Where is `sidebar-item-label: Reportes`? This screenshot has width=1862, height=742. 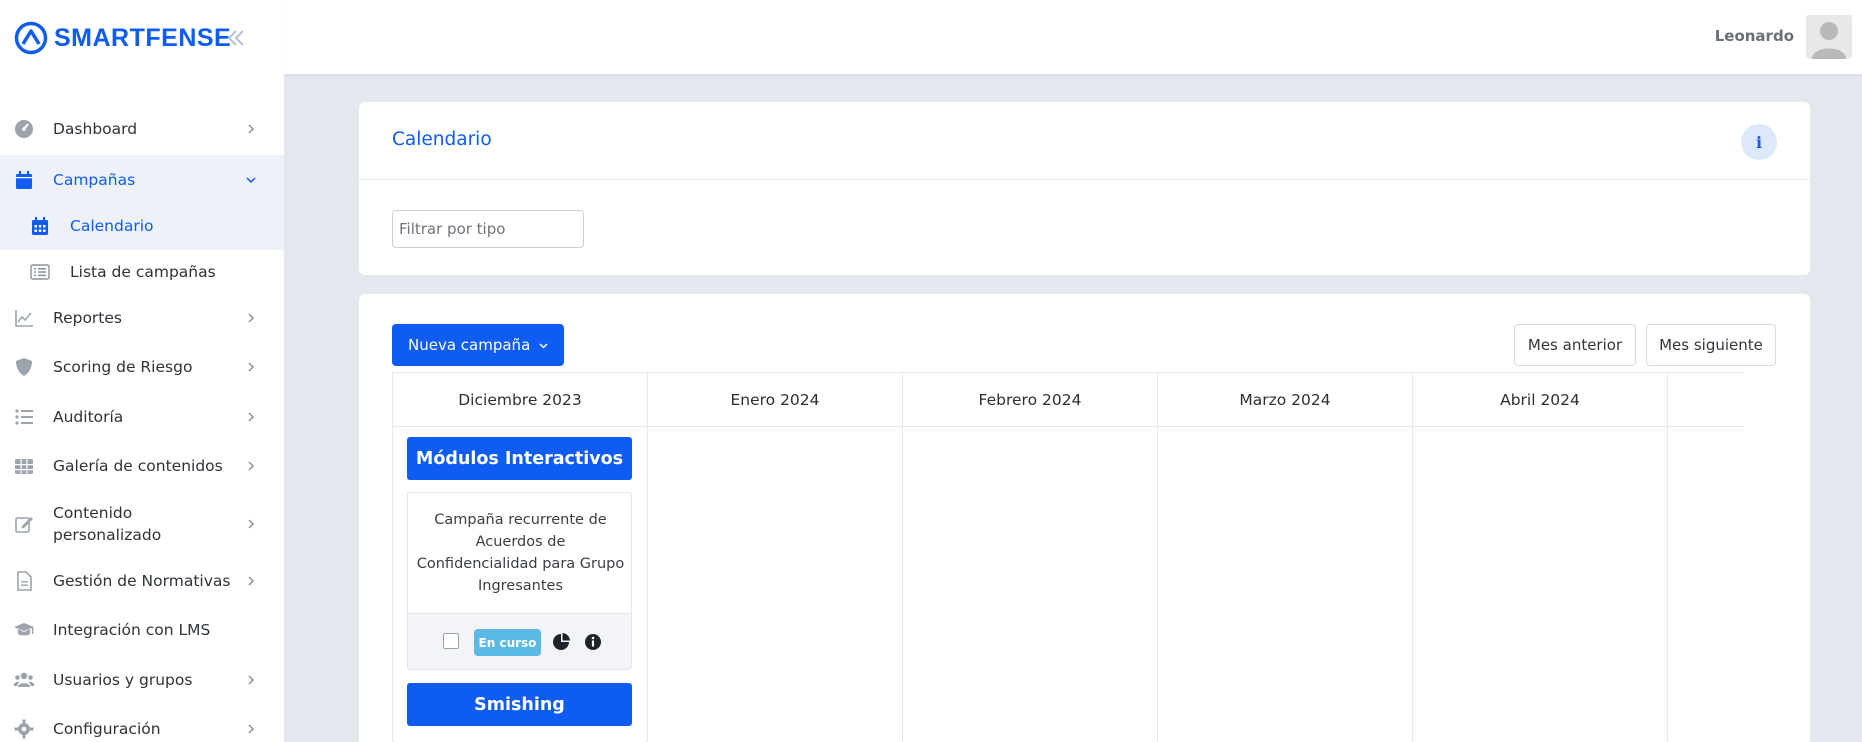
sidebar-item-label: Reportes is located at coordinates (87, 318).